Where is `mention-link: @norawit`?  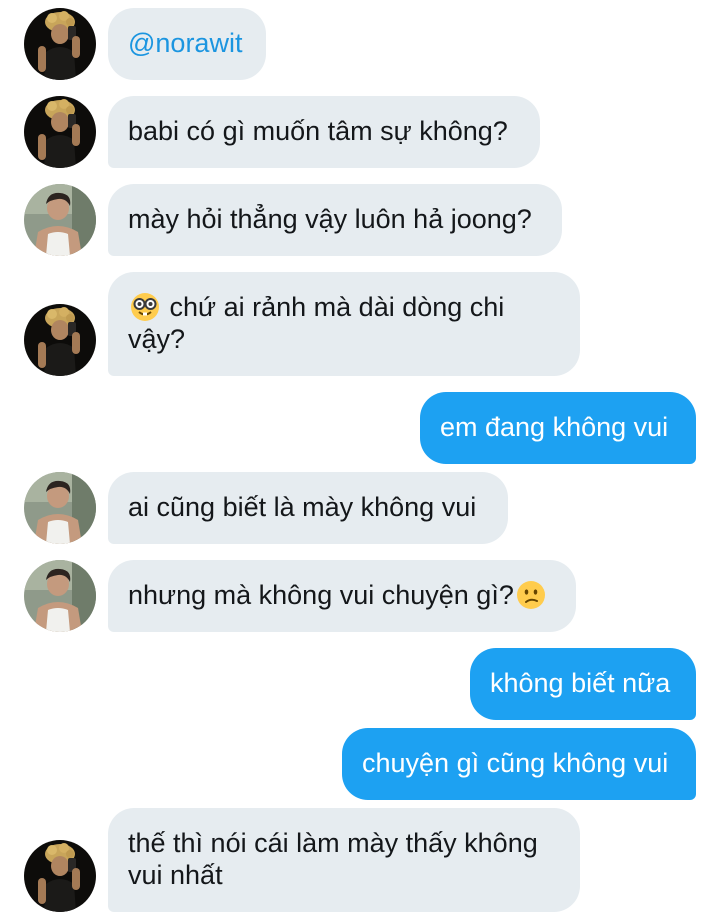 mention-link: @norawit is located at coordinates (185, 43).